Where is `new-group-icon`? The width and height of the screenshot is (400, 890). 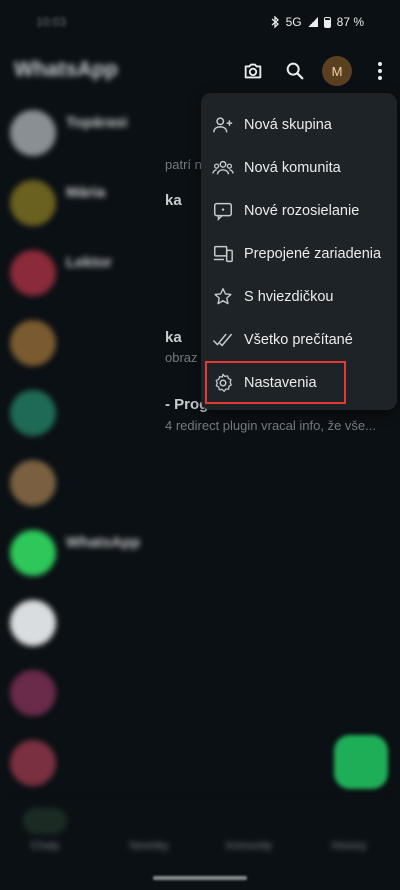
new-group-icon is located at coordinates (223, 125).